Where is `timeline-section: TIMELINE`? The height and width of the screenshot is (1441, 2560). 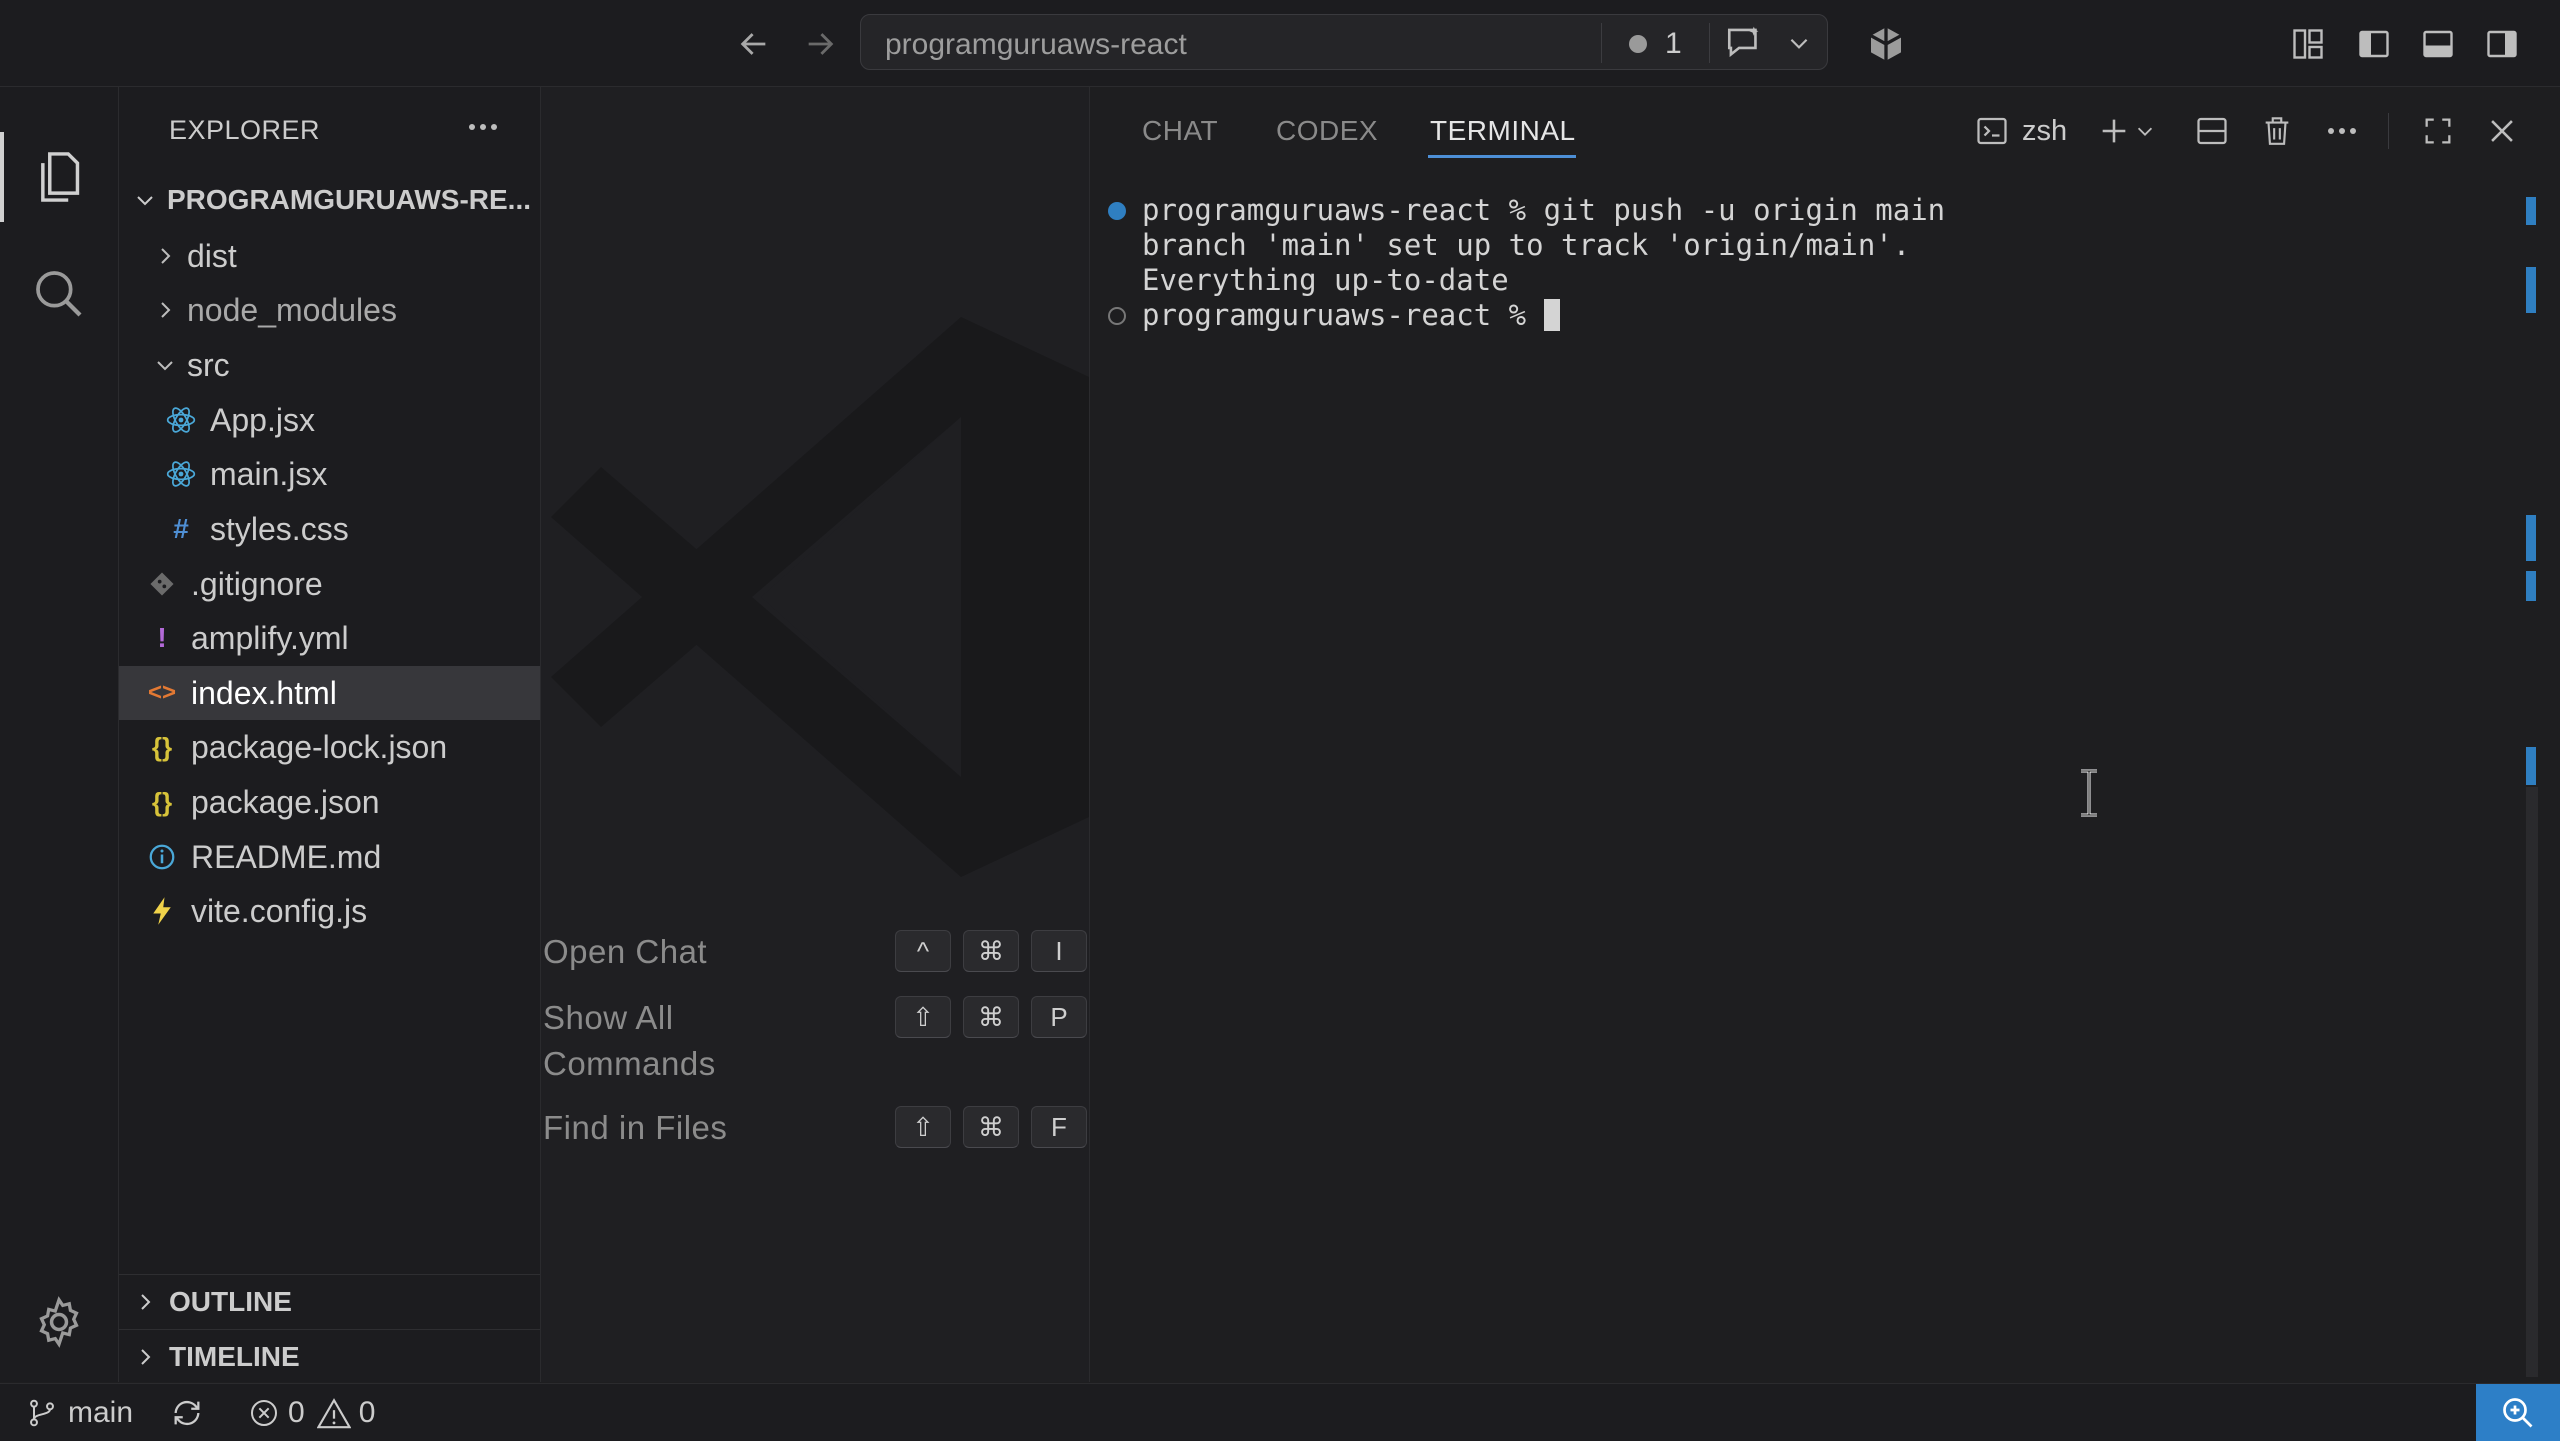 timeline-section: TIMELINE is located at coordinates (329, 1356).